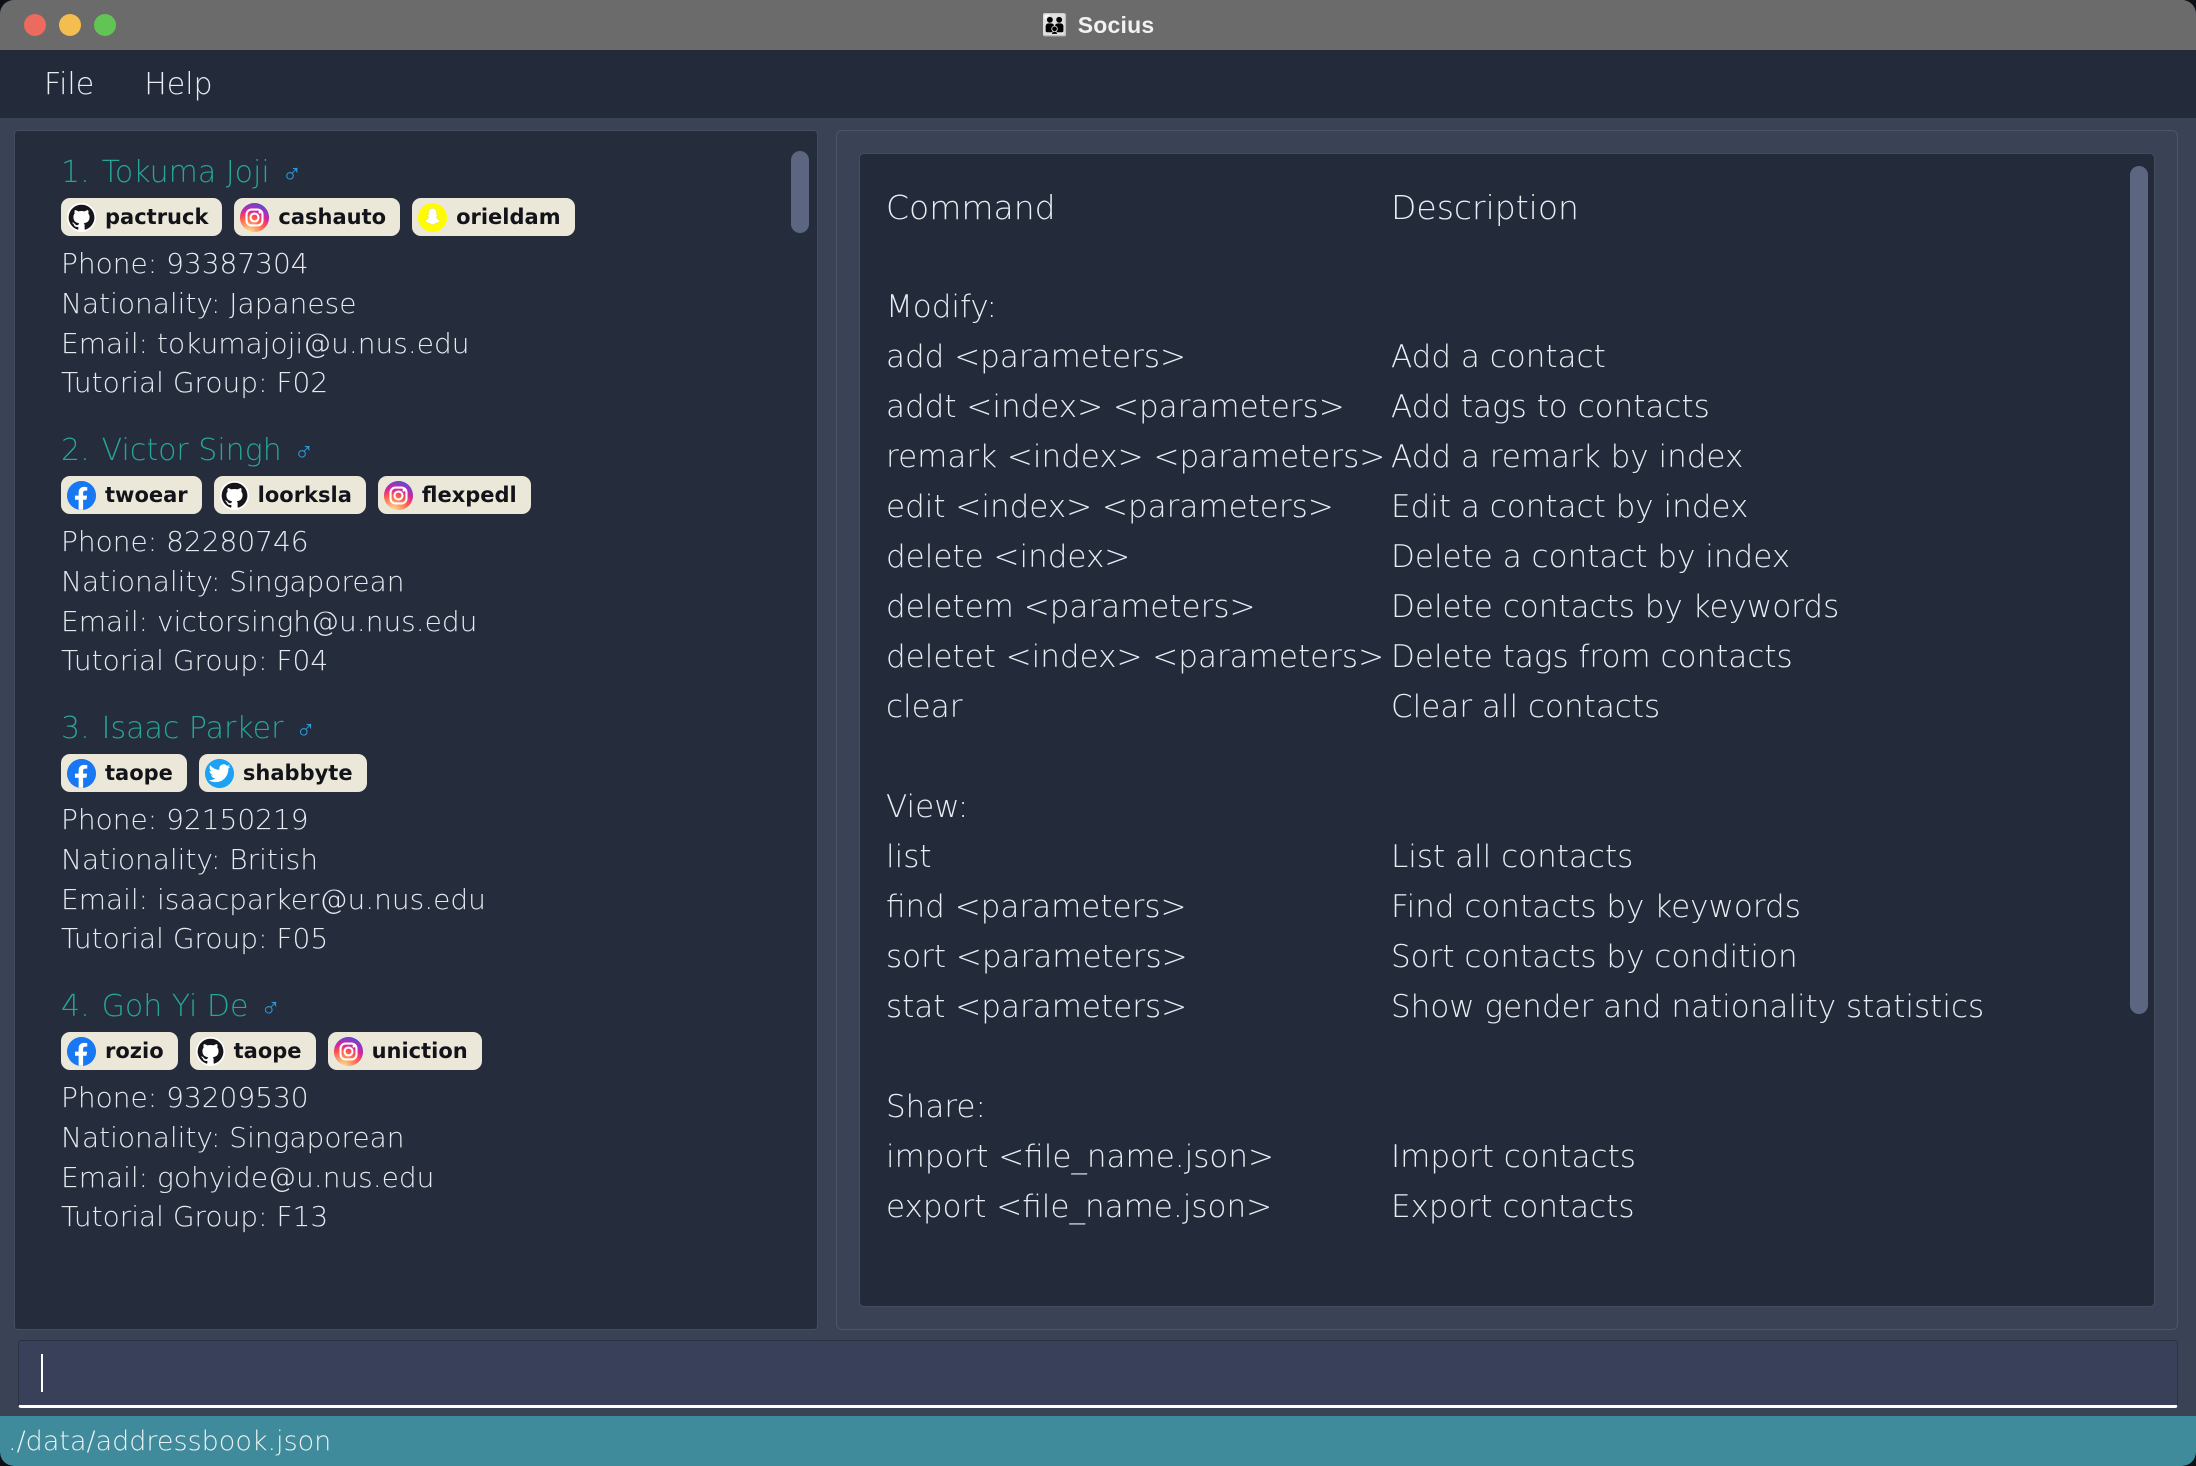 Image resolution: width=2196 pixels, height=1466 pixels. Describe the element at coordinates (1098, 84) in the screenshot. I see `menu-bar: File Help` at that location.